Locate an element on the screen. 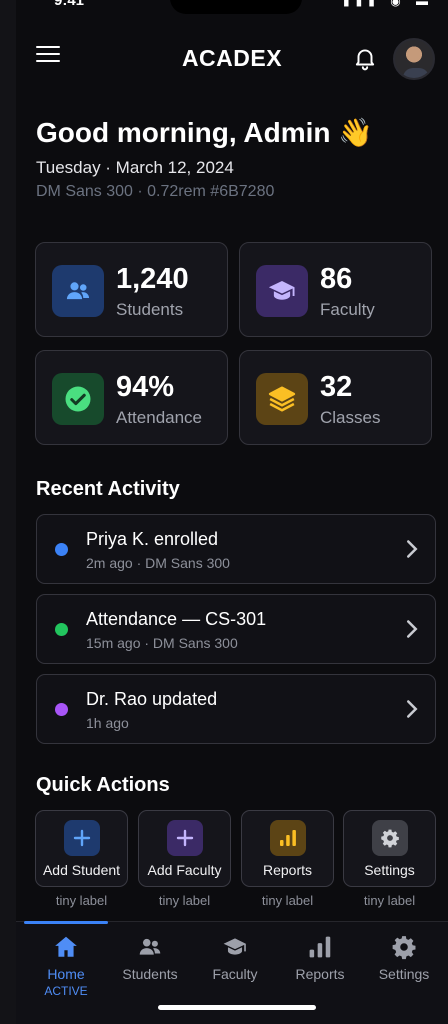  stat-label: Classes is located at coordinates (350, 417).